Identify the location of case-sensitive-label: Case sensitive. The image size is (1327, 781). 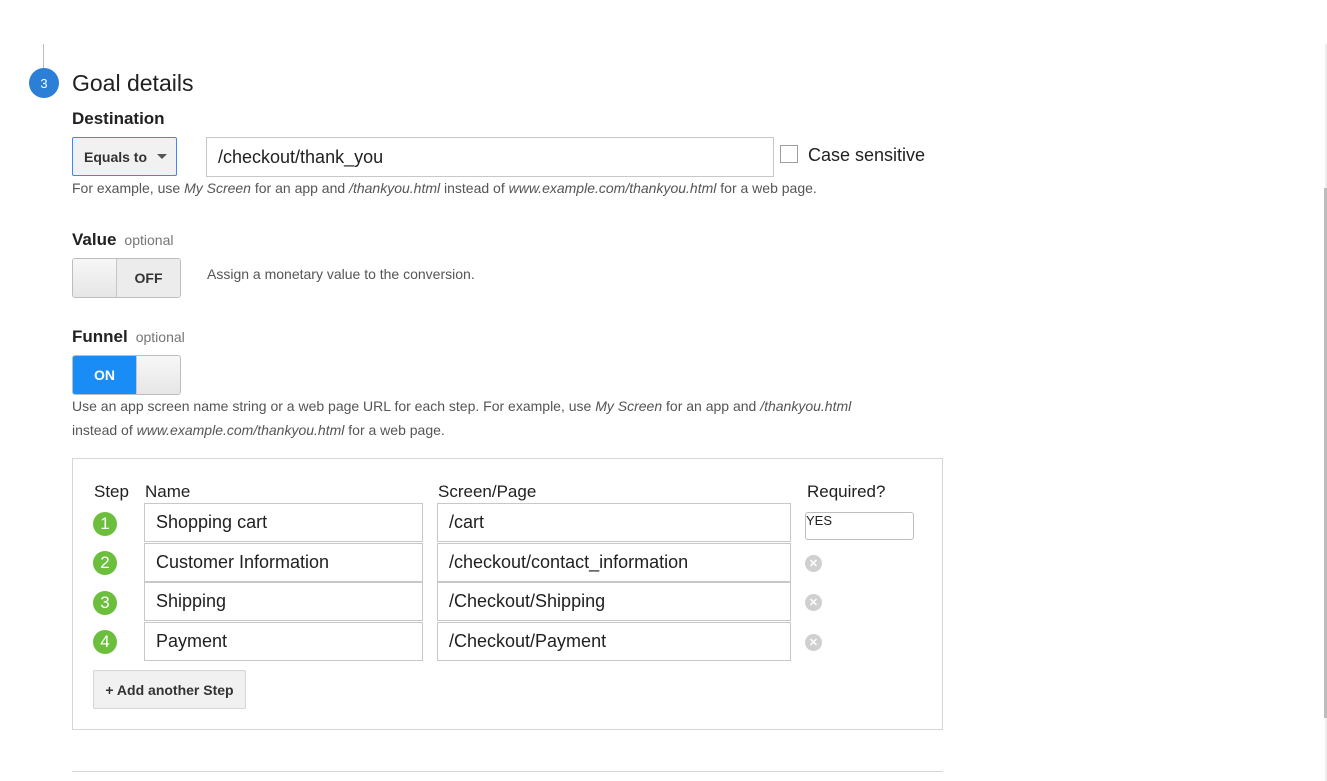
(866, 155).